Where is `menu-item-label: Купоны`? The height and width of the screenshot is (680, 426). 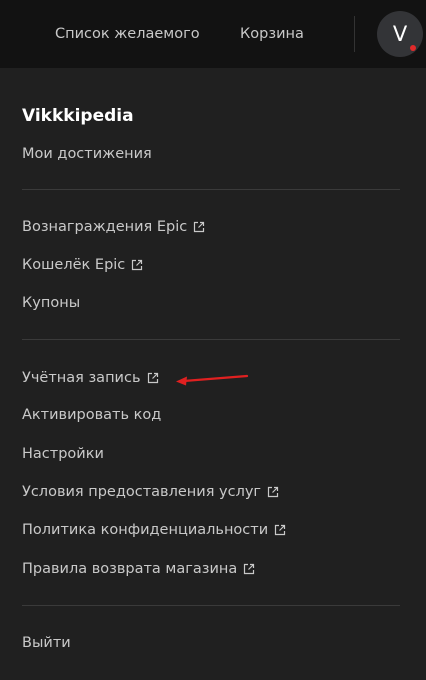
menu-item-label: Купоны is located at coordinates (51, 303).